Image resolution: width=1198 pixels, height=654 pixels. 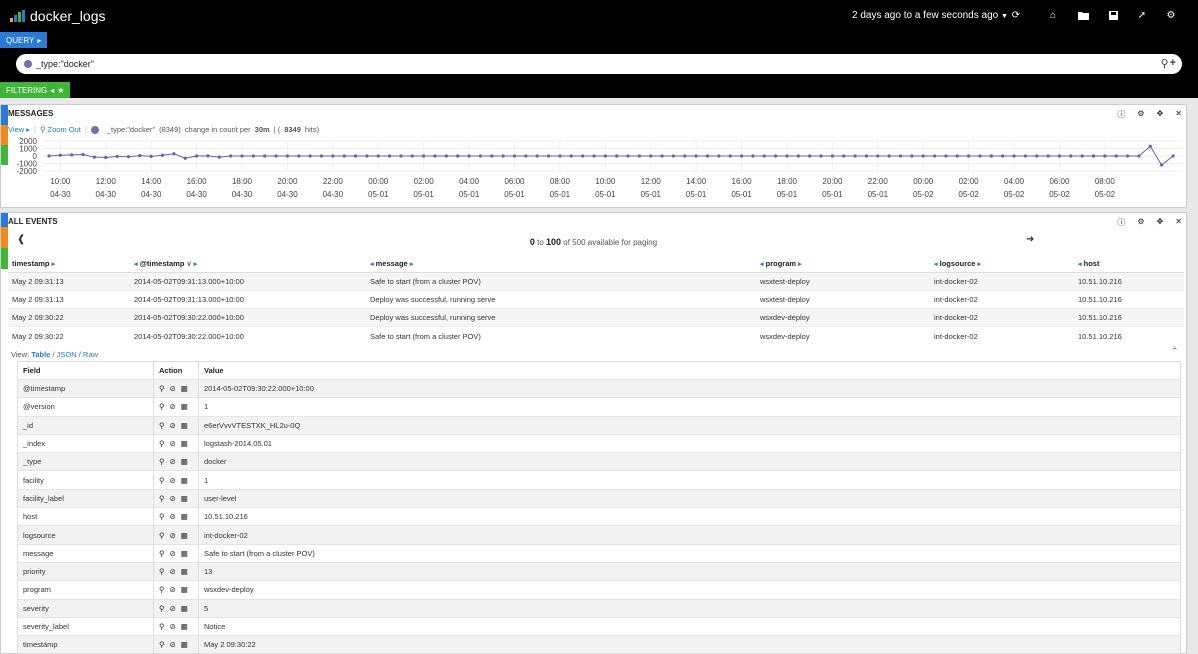 I want to click on col-label: message, so click(x=391, y=263).